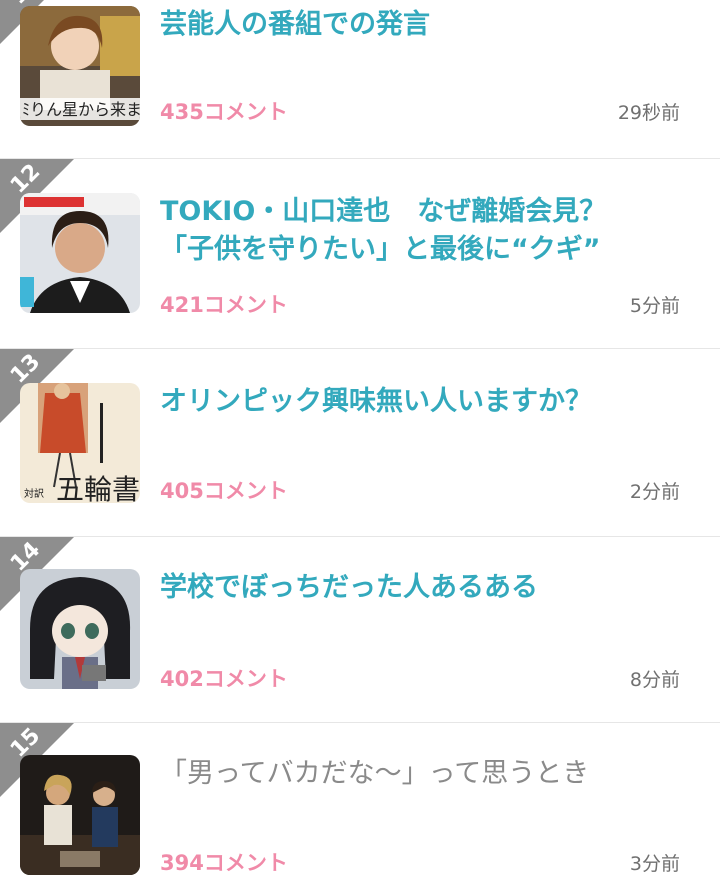 The image size is (720, 877). I want to click on topic-title: オリンピック興味無い人いますか？, so click(420, 402).